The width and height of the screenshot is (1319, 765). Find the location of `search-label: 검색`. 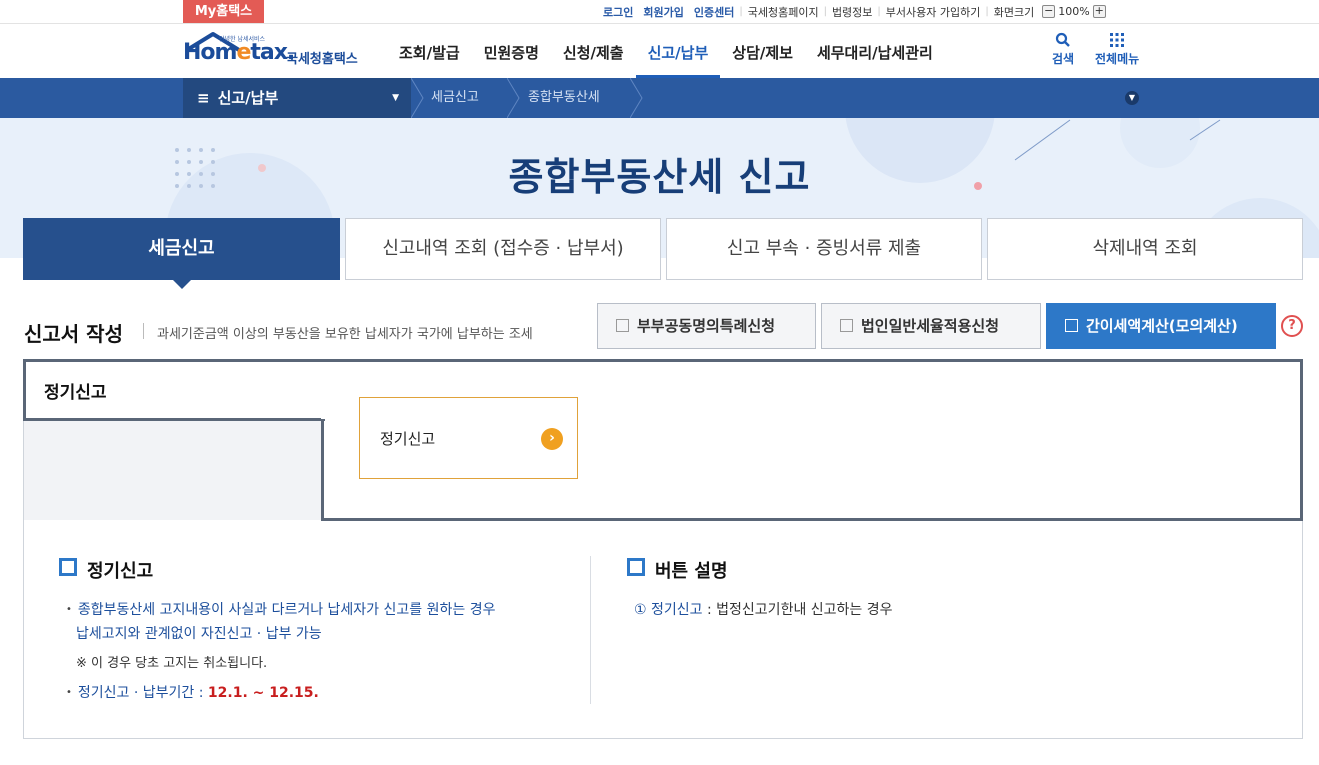

search-label: 검색 is located at coordinates (1063, 59).